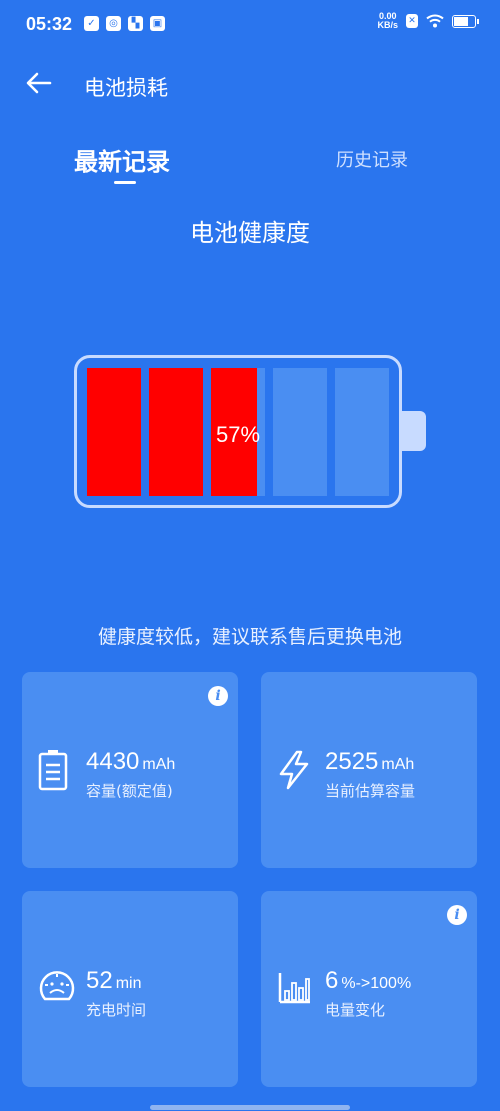  What do you see at coordinates (128, 983) in the screenshot?
I see `value-unit: min` at bounding box center [128, 983].